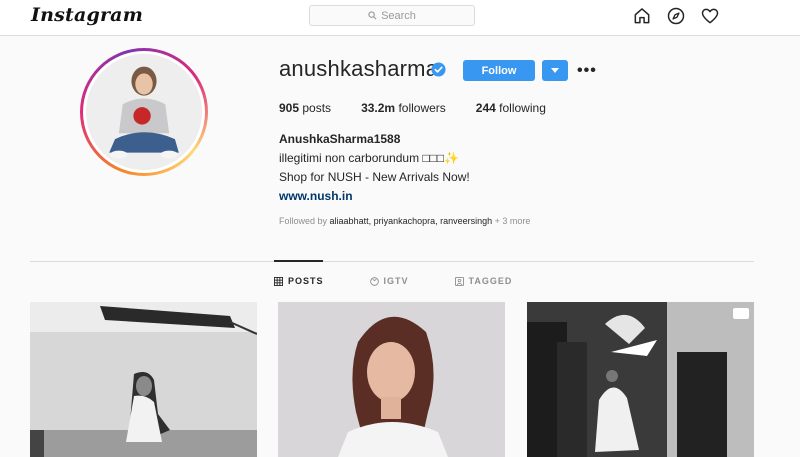 This screenshot has width=800, height=457. What do you see at coordinates (316, 196) in the screenshot?
I see `website-link: www.nush.in` at bounding box center [316, 196].